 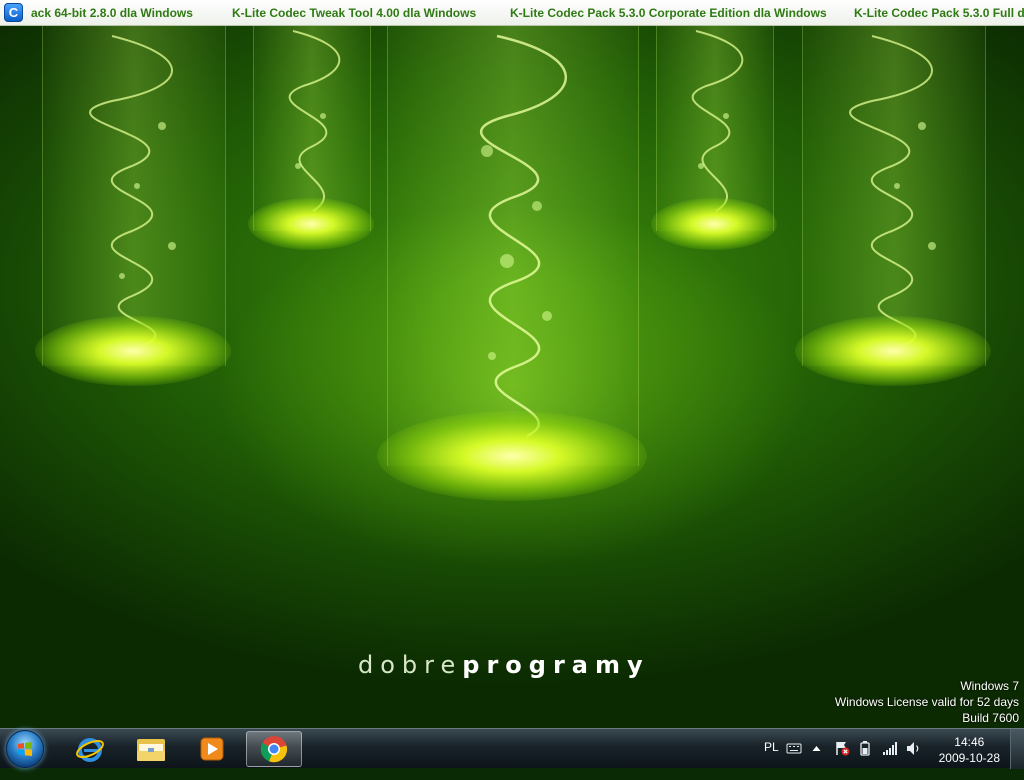 What do you see at coordinates (914, 748) in the screenshot?
I see `volume-icon` at bounding box center [914, 748].